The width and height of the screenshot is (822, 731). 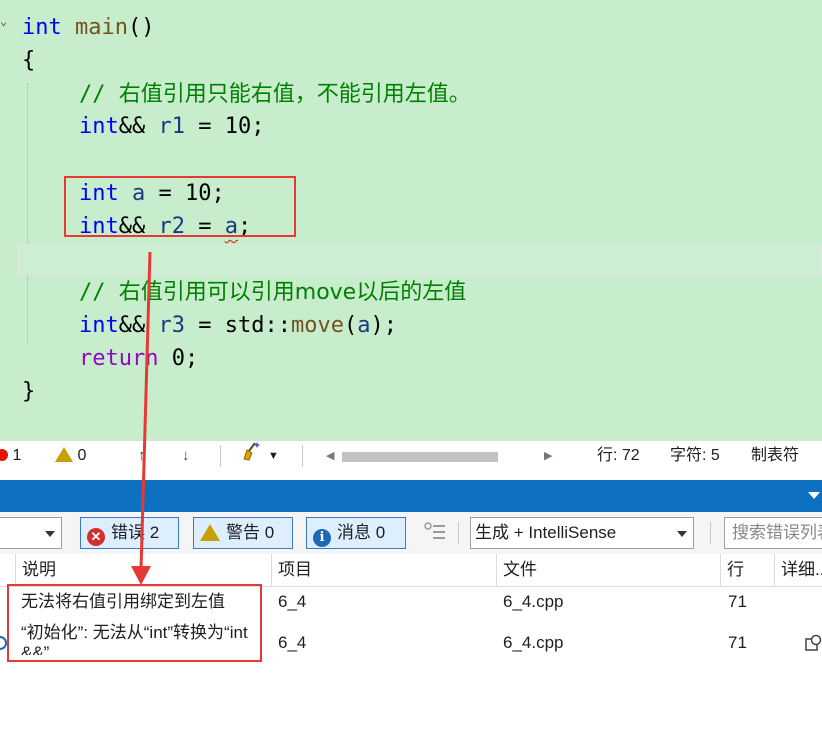 What do you see at coordinates (134, 623) in the screenshot?
I see `error-highlight-box` at bounding box center [134, 623].